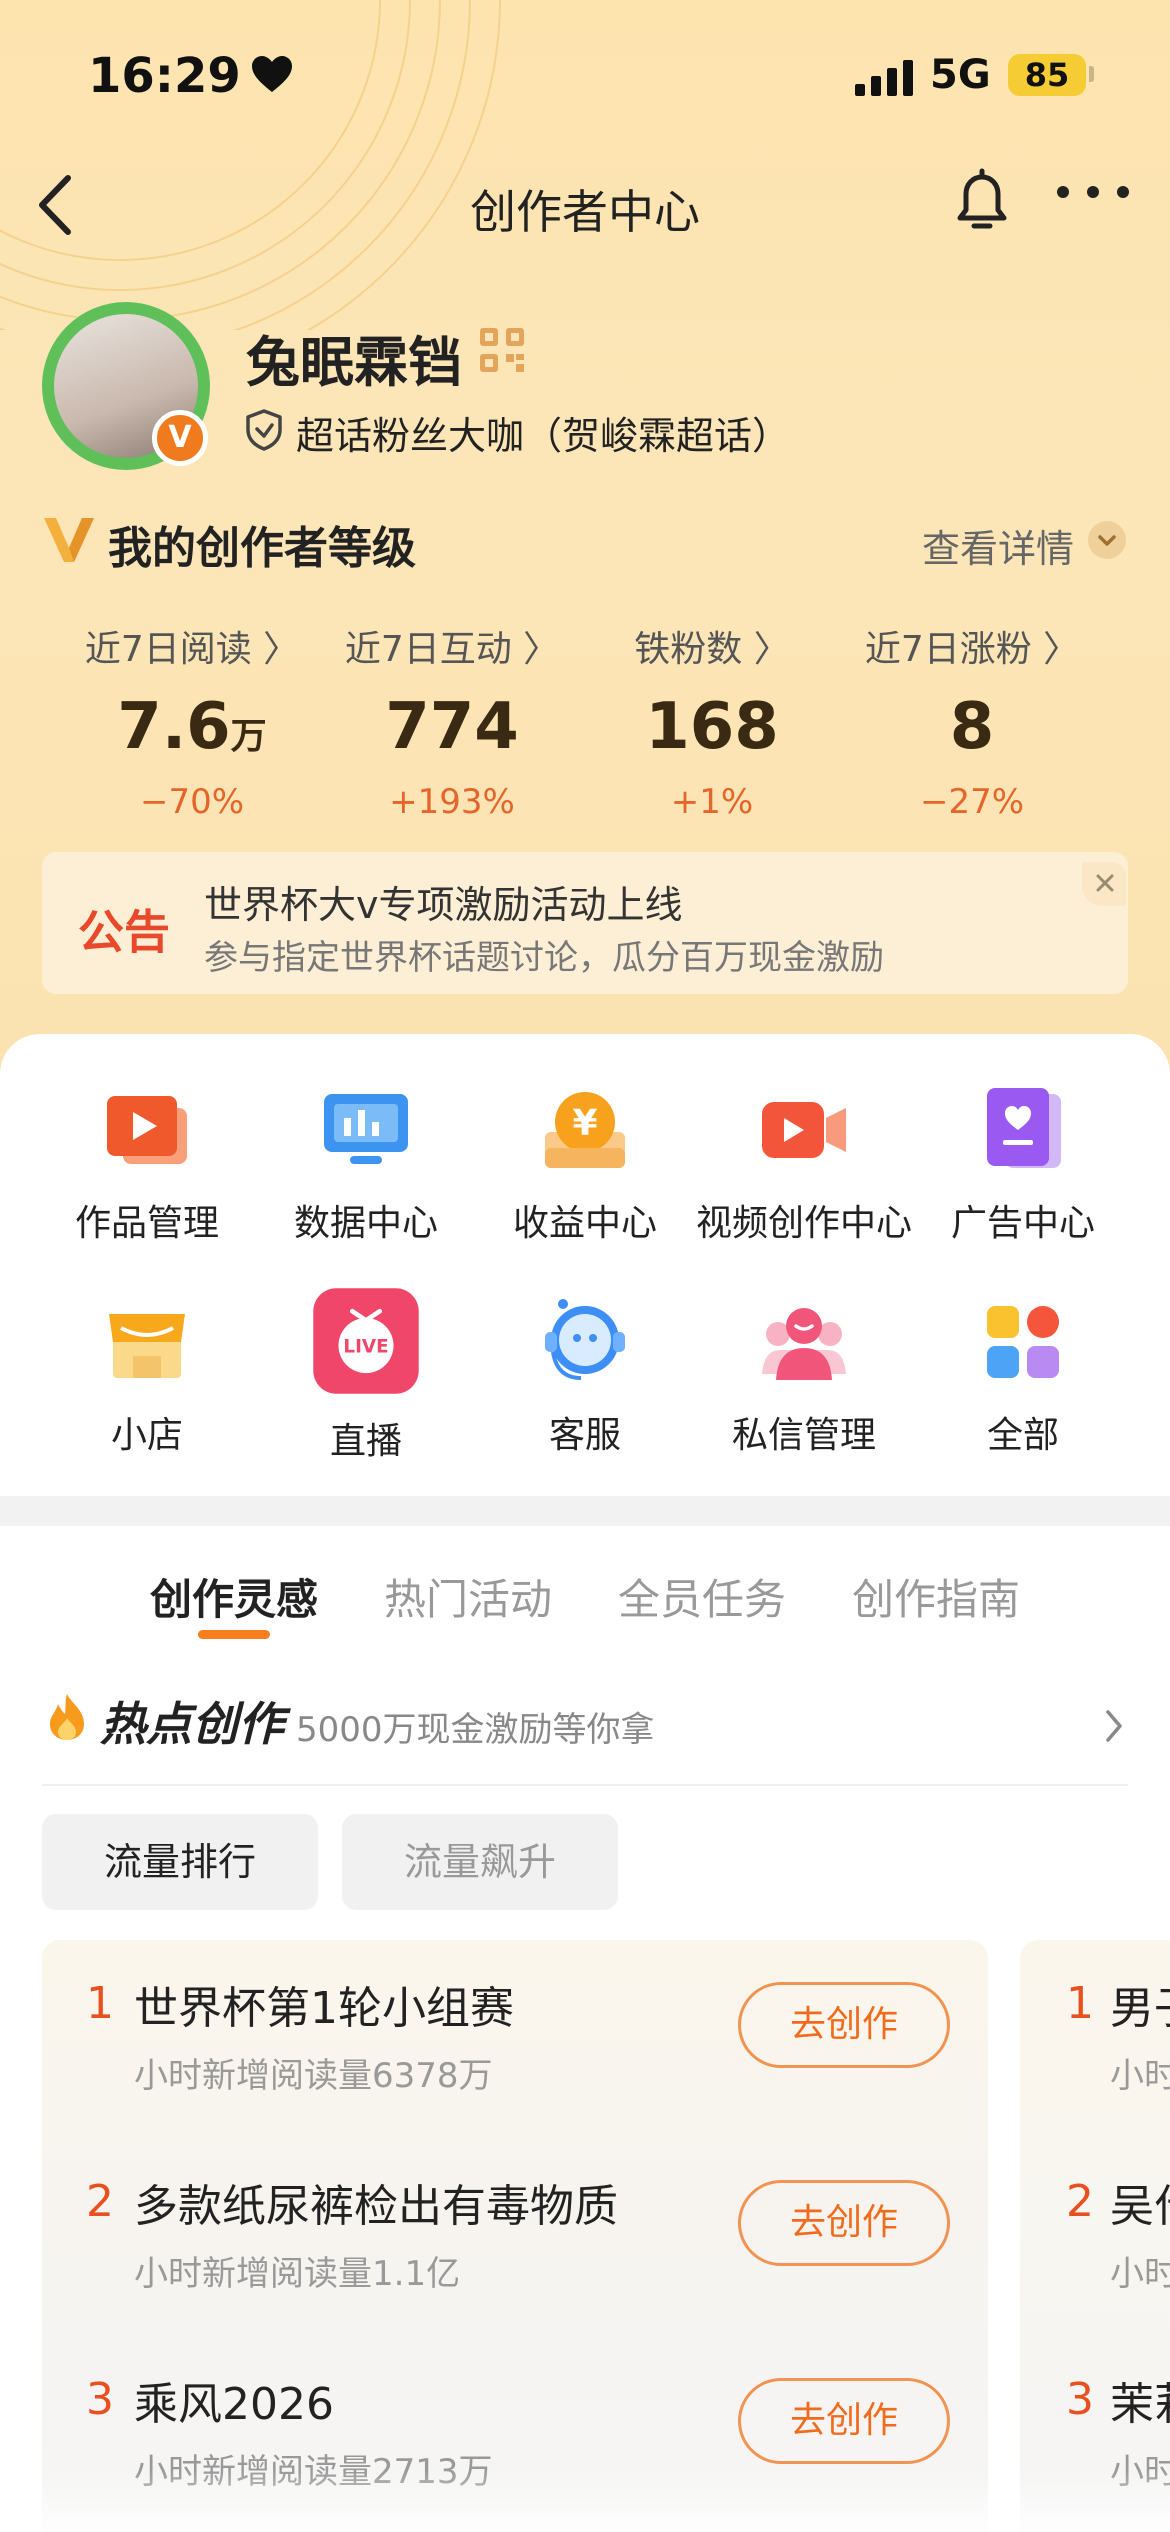 This screenshot has height=2532, width=1170. What do you see at coordinates (804, 1344) in the screenshot?
I see `message-icon` at bounding box center [804, 1344].